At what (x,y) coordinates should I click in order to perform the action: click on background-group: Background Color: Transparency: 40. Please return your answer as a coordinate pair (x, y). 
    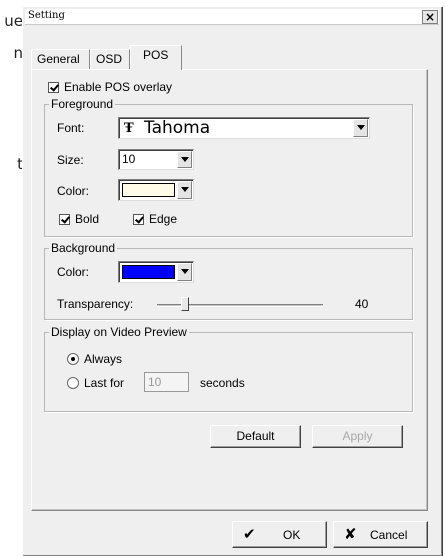
    Looking at the image, I should click on (228, 280).